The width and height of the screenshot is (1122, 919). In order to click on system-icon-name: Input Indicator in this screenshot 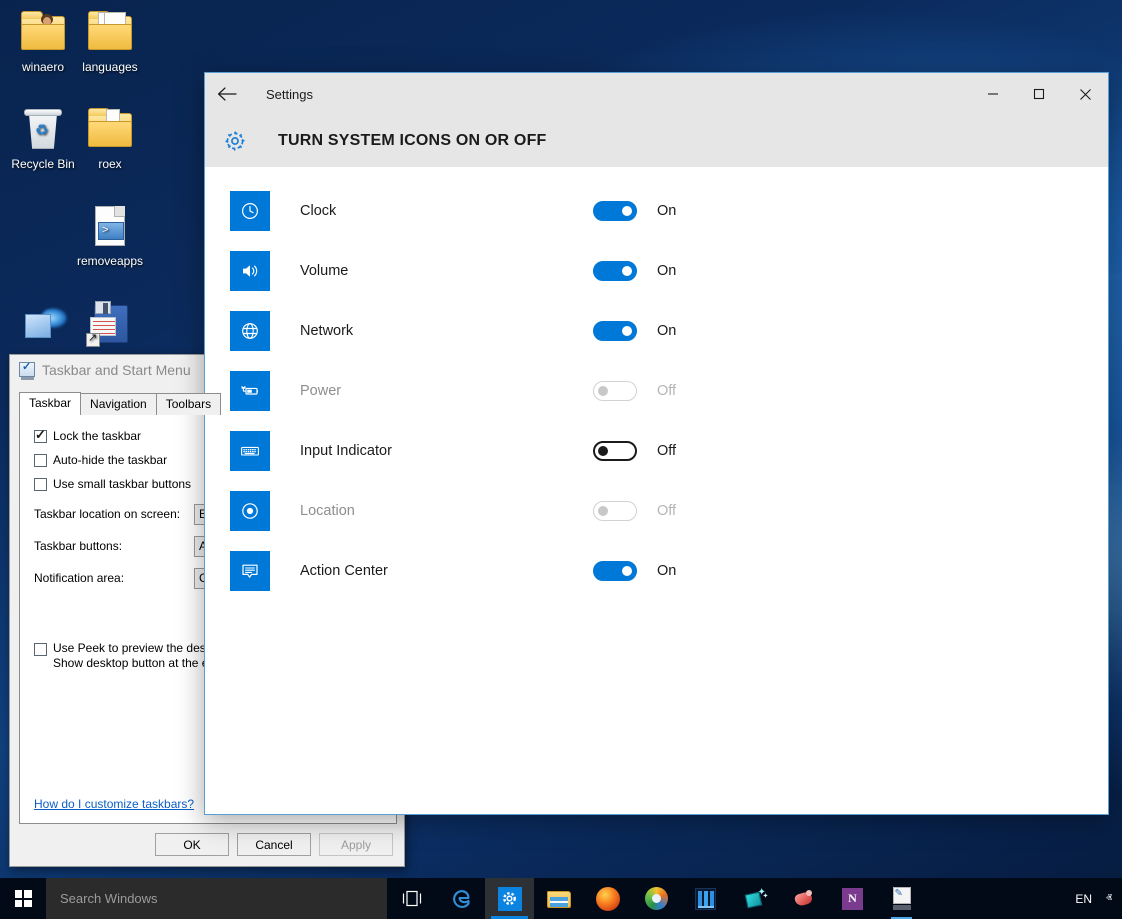, I will do `click(346, 451)`.